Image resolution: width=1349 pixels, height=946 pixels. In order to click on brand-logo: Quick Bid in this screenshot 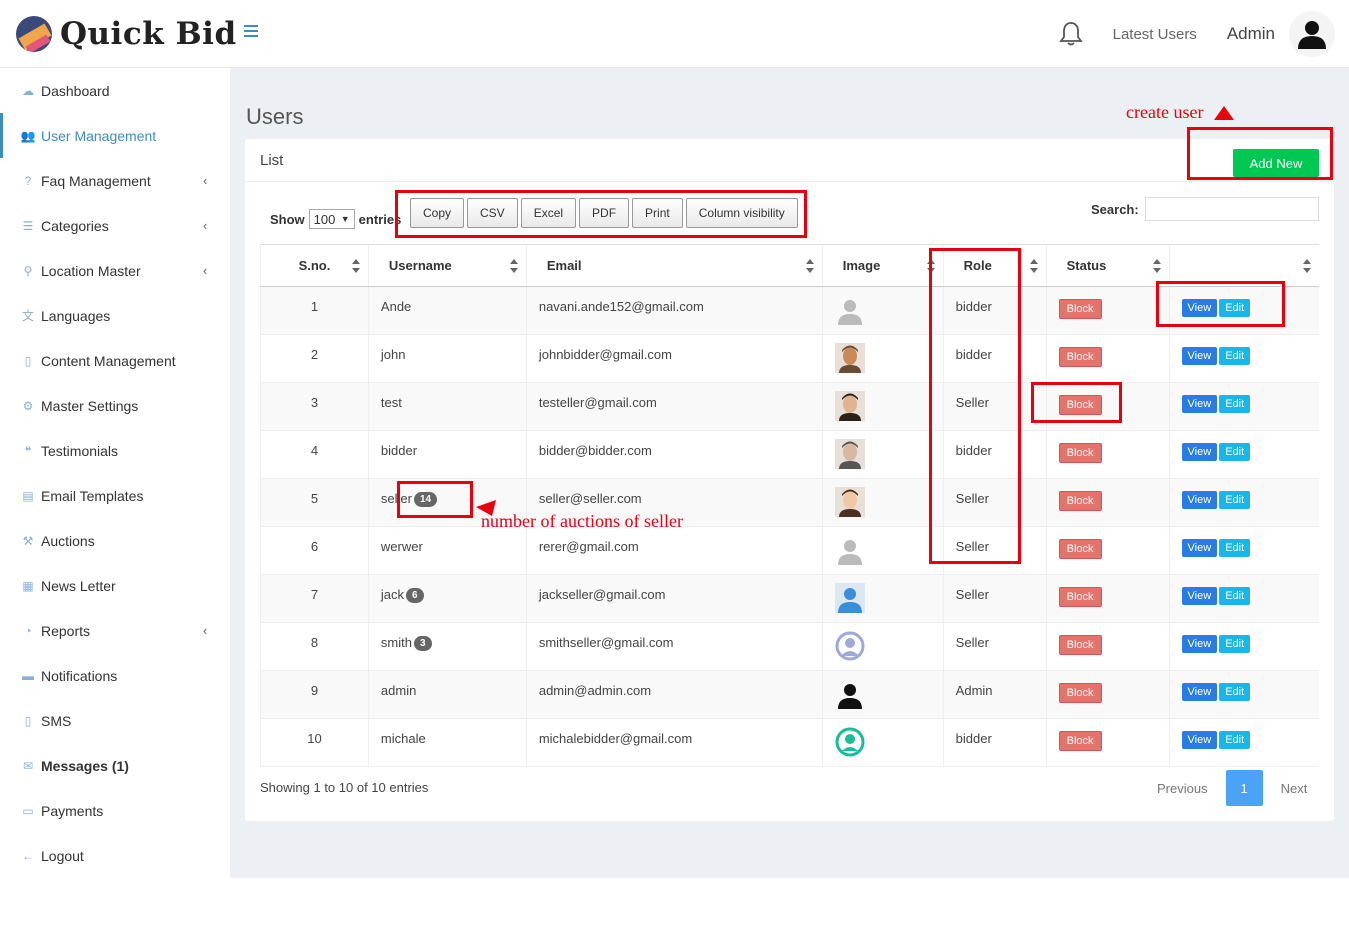, I will do `click(126, 34)`.